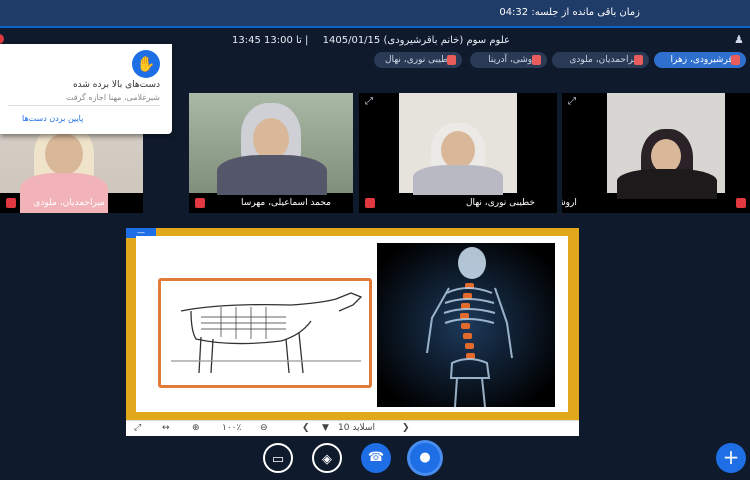  What do you see at coordinates (466, 325) in the screenshot?
I see `spine-xray-image` at bounding box center [466, 325].